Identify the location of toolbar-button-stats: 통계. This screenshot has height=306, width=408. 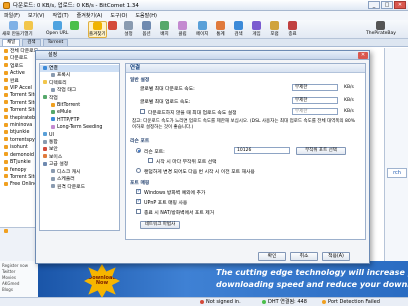
(220, 29).